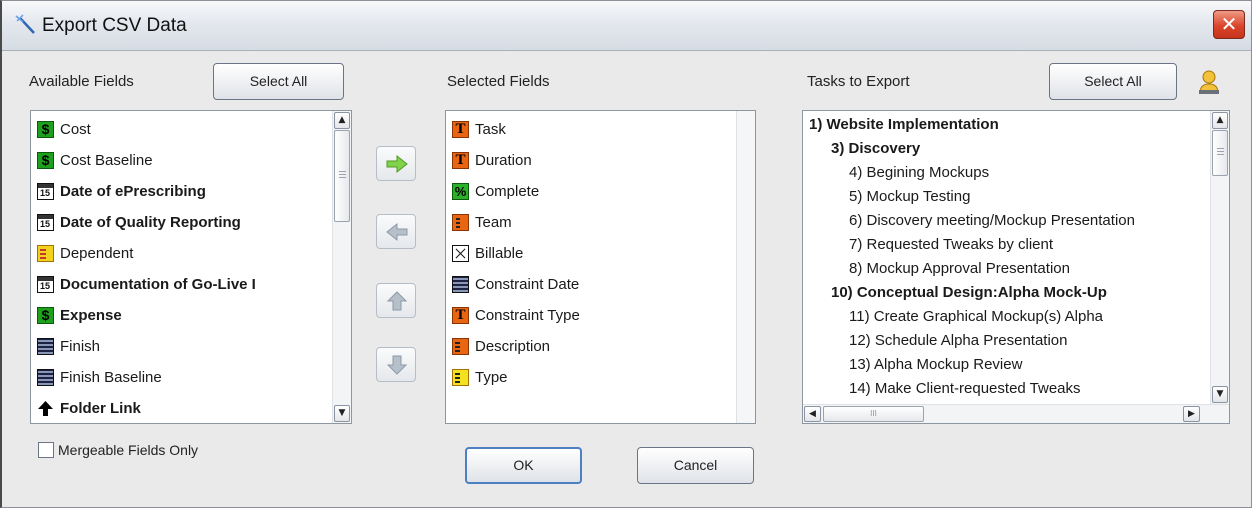  What do you see at coordinates (479, 129) in the screenshot?
I see `list-item: T Task` at bounding box center [479, 129].